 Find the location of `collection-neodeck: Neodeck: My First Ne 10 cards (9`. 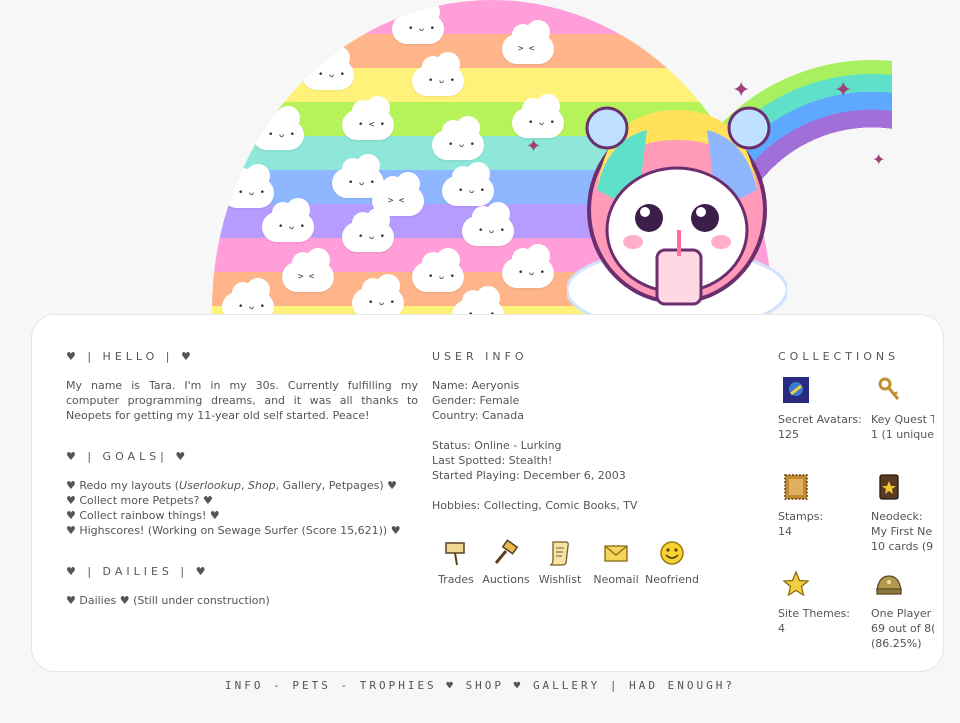

collection-neodeck: Neodeck: My First Ne 10 cards (9 is located at coordinates (902, 521).